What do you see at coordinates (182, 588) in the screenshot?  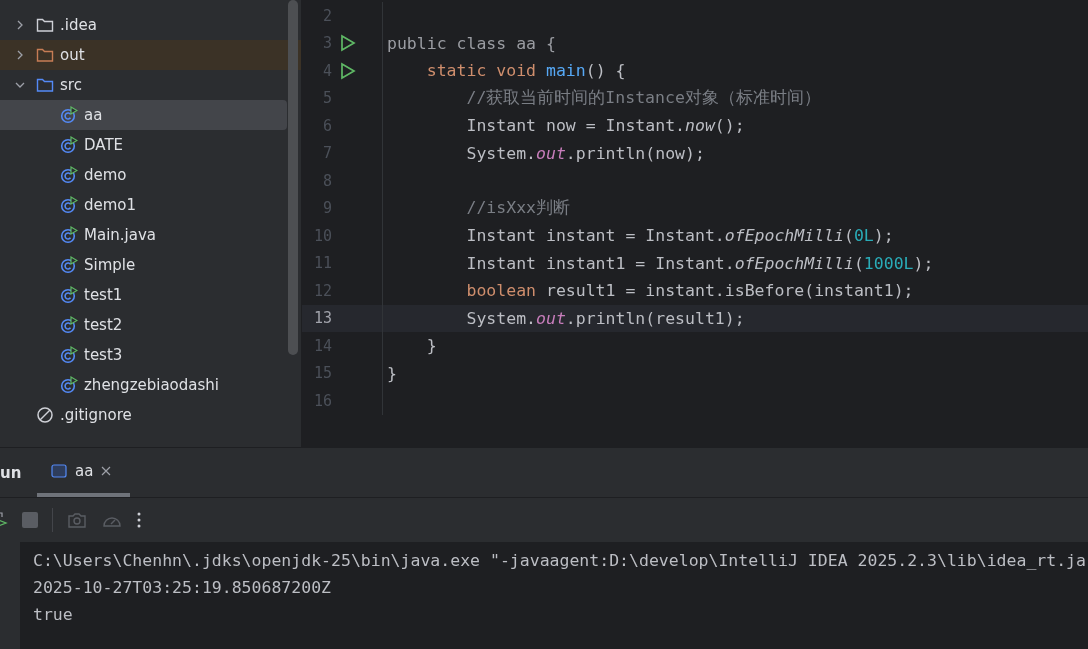 I see `console-line: 2025-10-27T03:25:19.850687200Z` at bounding box center [182, 588].